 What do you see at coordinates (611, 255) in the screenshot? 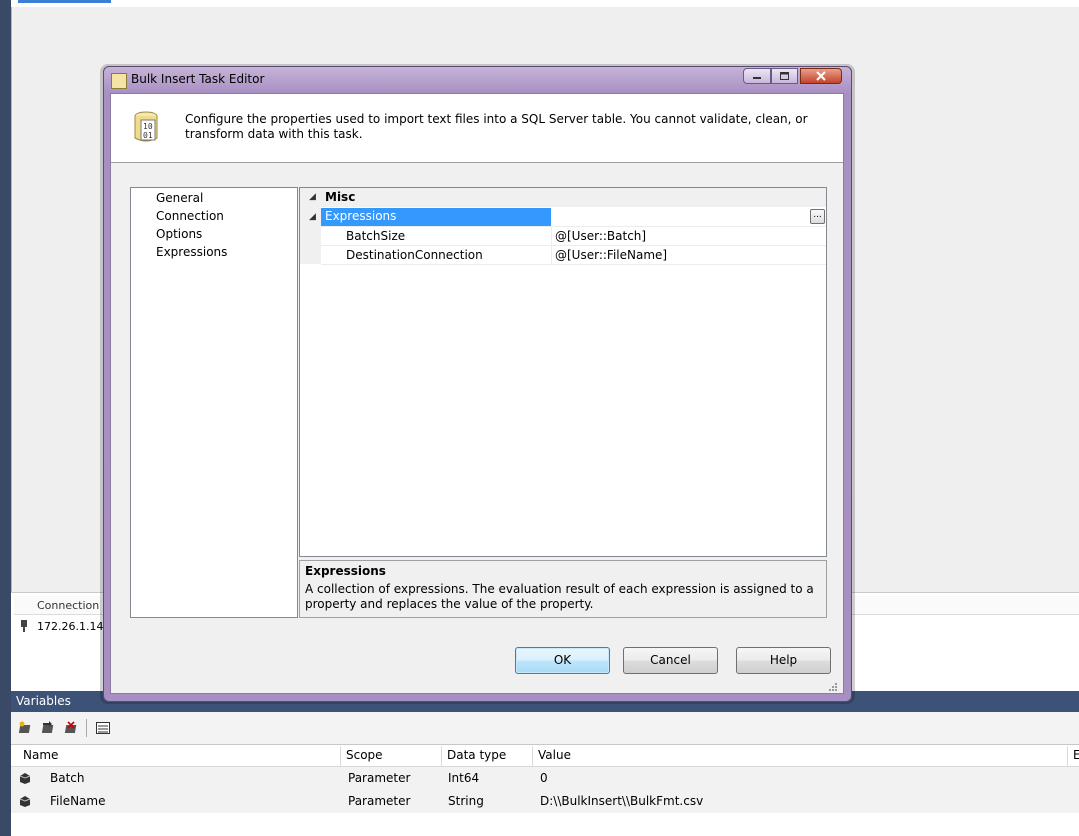
I see `property-value: @[User::FileName]` at bounding box center [611, 255].